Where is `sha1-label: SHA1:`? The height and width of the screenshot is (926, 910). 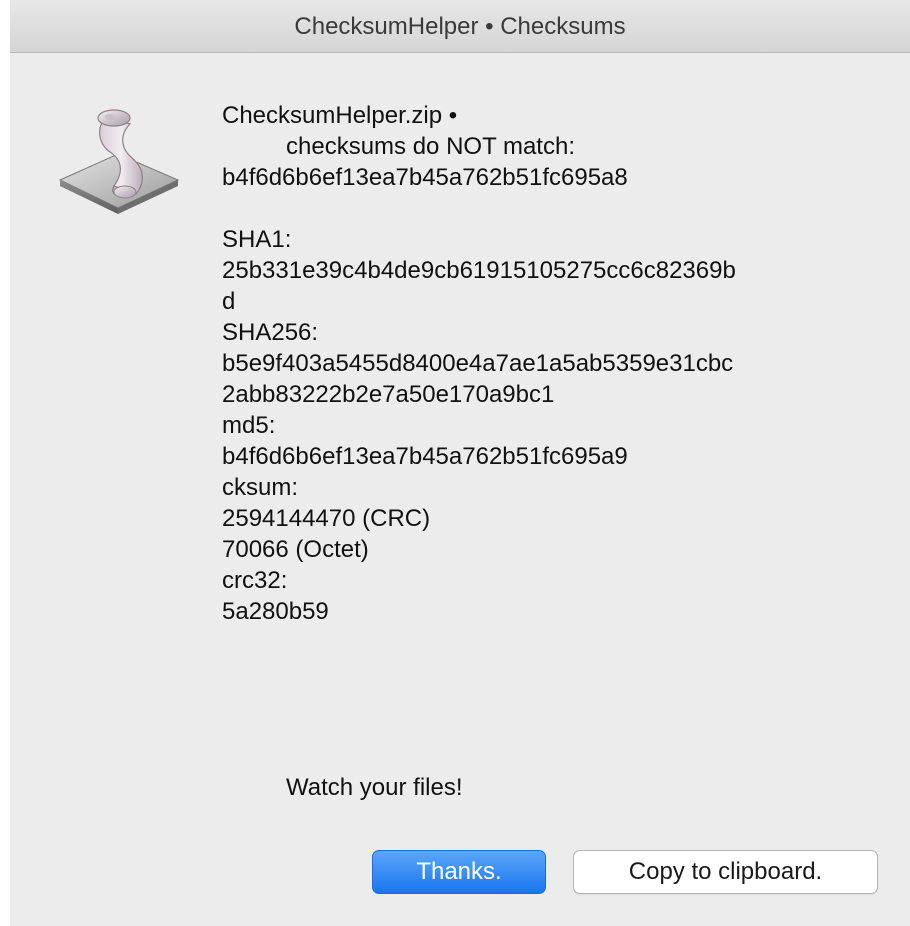 sha1-label: SHA1: is located at coordinates (257, 239).